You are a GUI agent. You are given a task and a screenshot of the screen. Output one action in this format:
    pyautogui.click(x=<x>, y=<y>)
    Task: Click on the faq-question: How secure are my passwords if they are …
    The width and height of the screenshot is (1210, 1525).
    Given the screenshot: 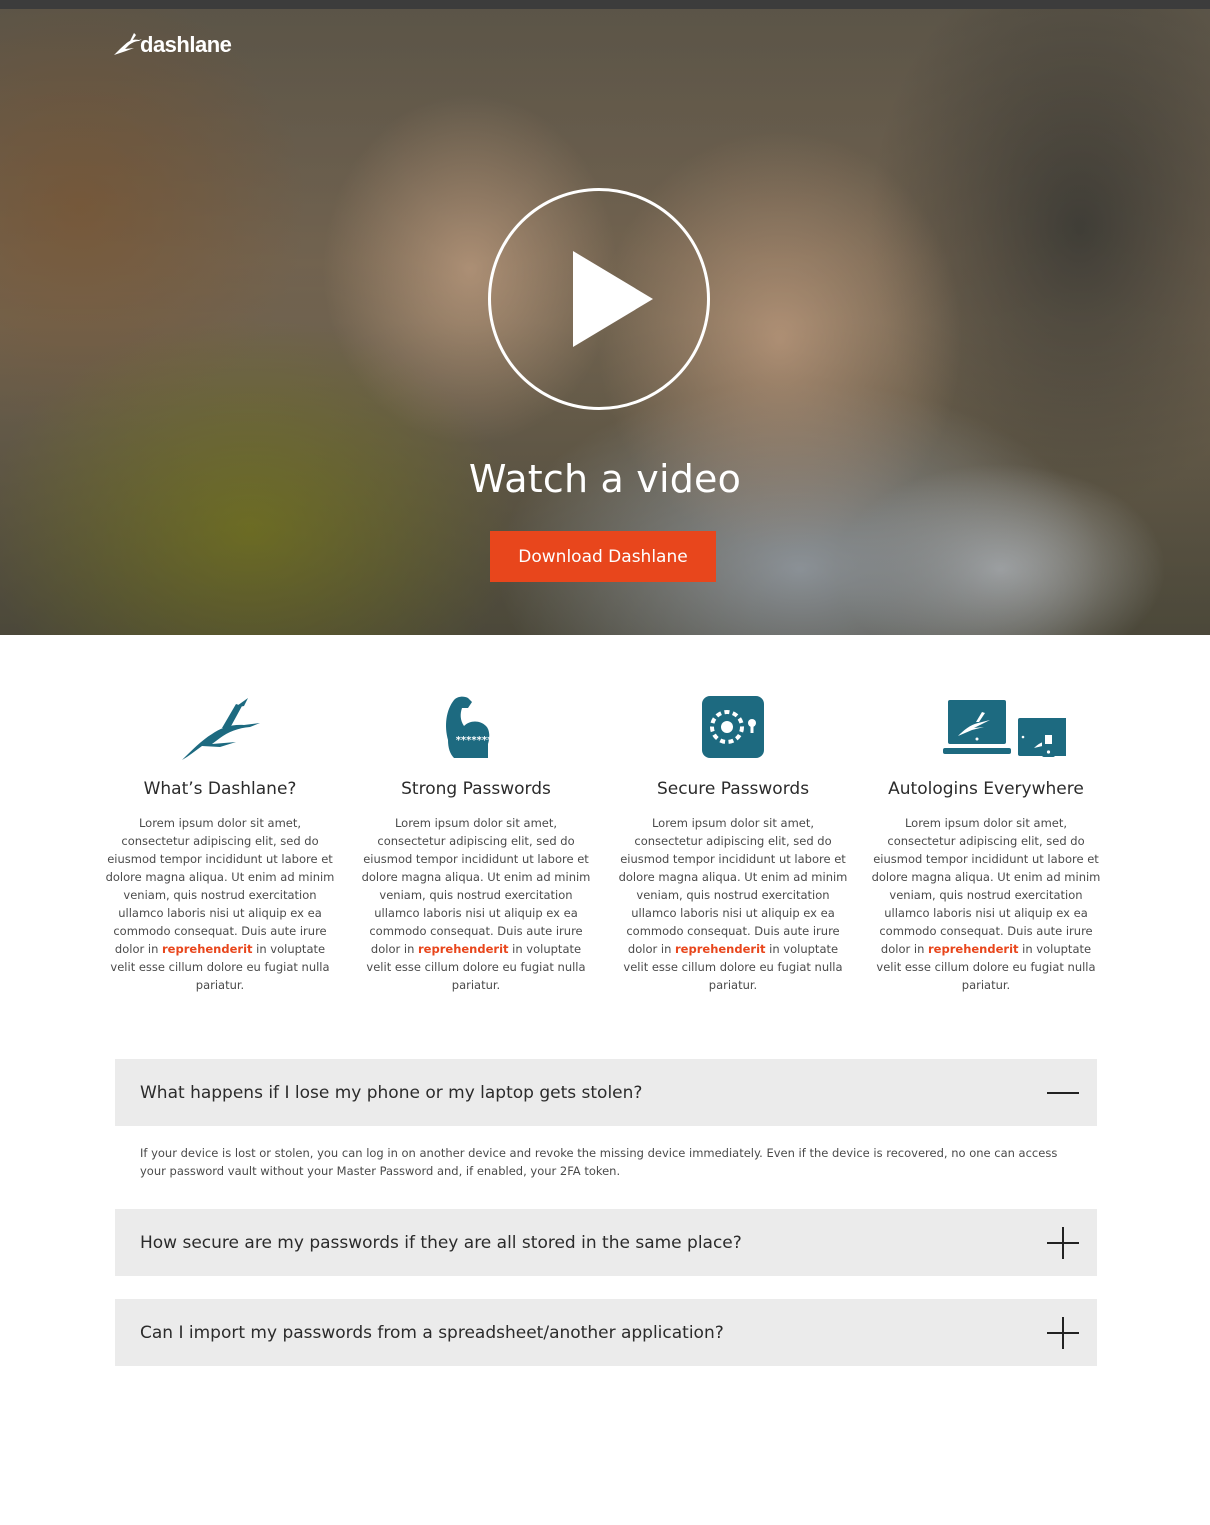 What is the action you would take?
    pyautogui.click(x=441, y=1242)
    